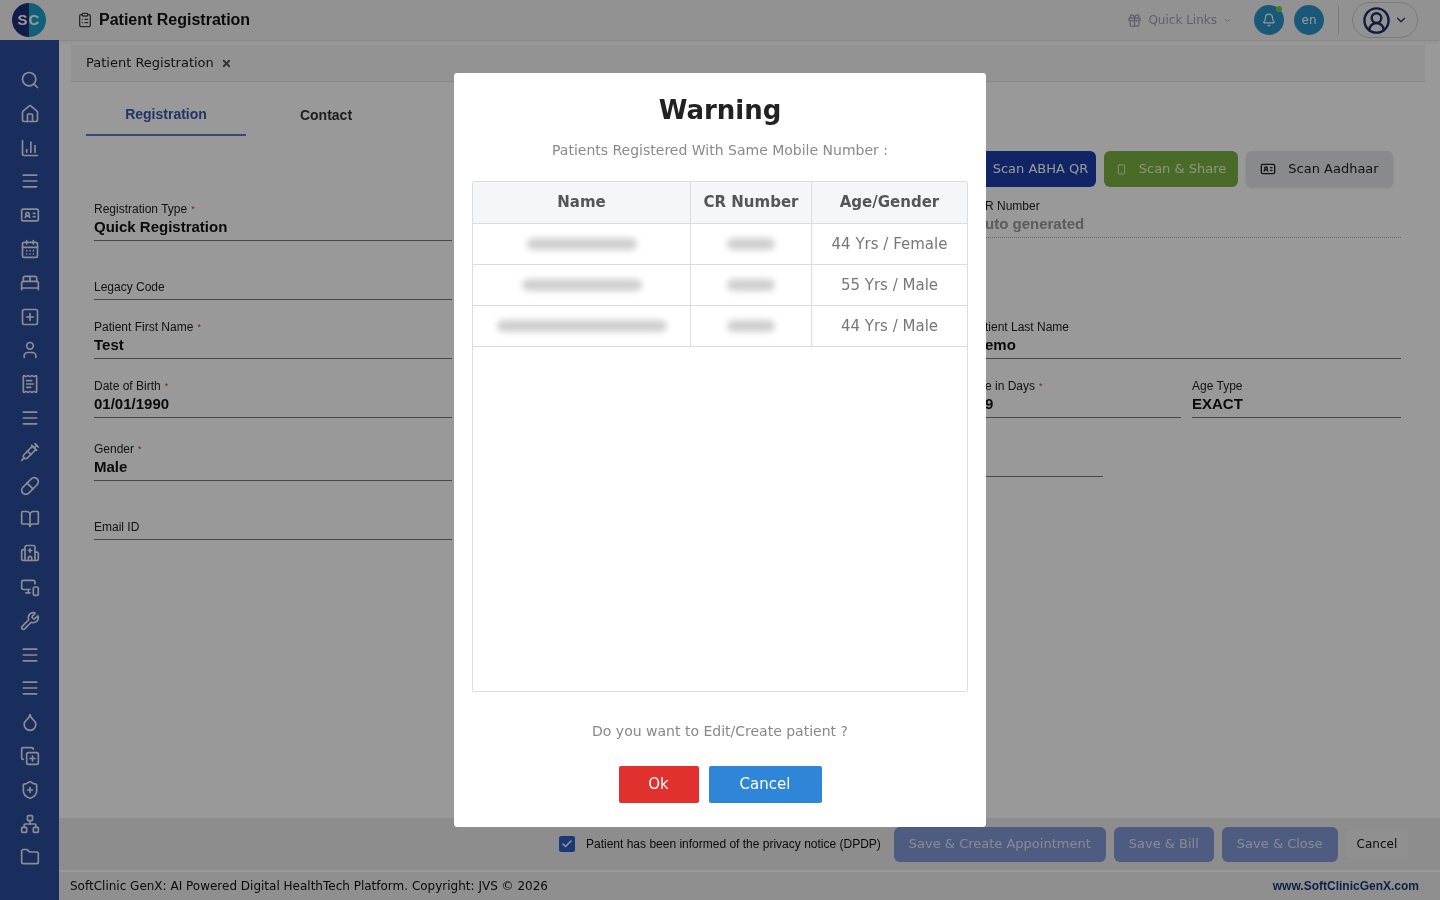  Describe the element at coordinates (1345, 886) in the screenshot. I see `website-link: www.SoftClinicGenX.com` at that location.